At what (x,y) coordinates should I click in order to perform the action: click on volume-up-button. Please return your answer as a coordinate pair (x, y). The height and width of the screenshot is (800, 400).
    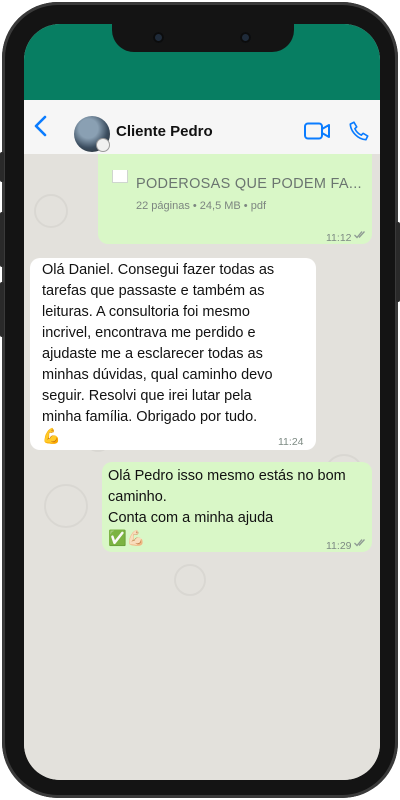
    Looking at the image, I should click on (2, 239).